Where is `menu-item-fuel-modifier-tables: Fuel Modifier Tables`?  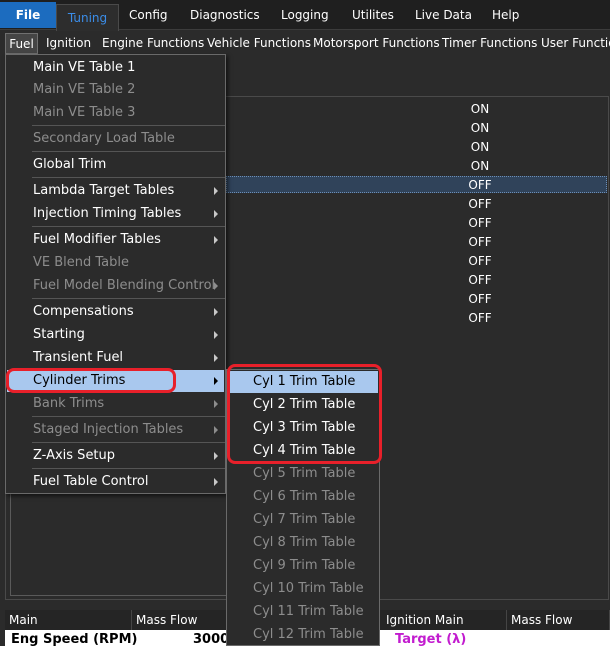
menu-item-fuel-modifier-tables: Fuel Modifier Tables is located at coordinates (115, 240).